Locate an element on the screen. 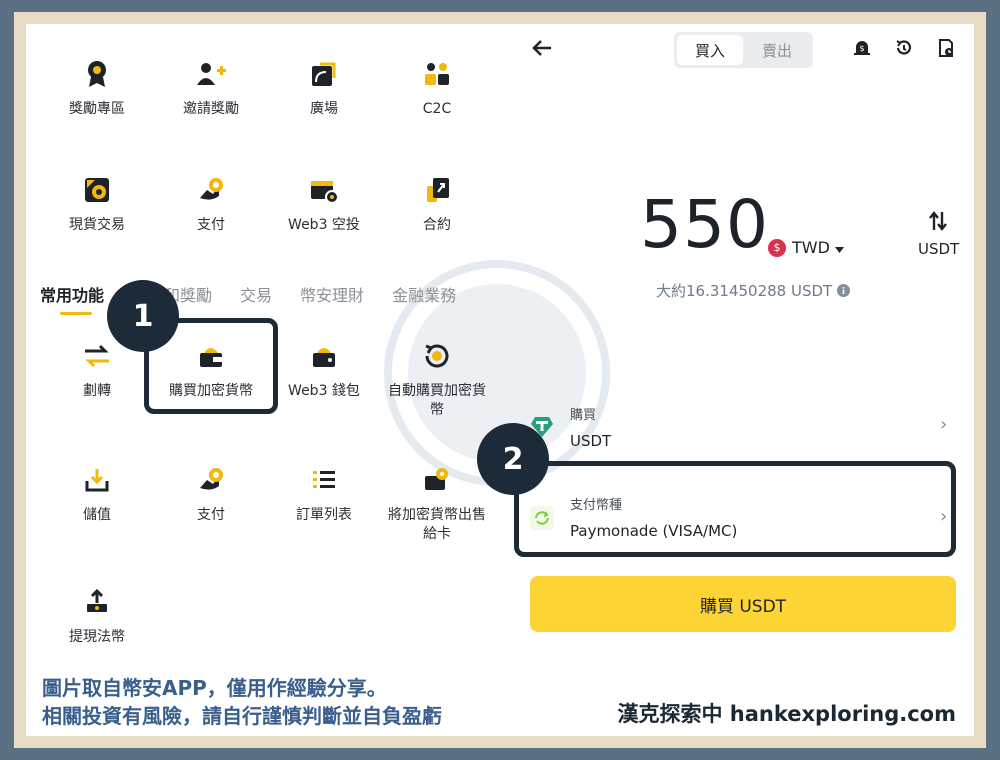 This screenshot has height=760, width=1000. chevron-right-icon: › is located at coordinates (944, 424).